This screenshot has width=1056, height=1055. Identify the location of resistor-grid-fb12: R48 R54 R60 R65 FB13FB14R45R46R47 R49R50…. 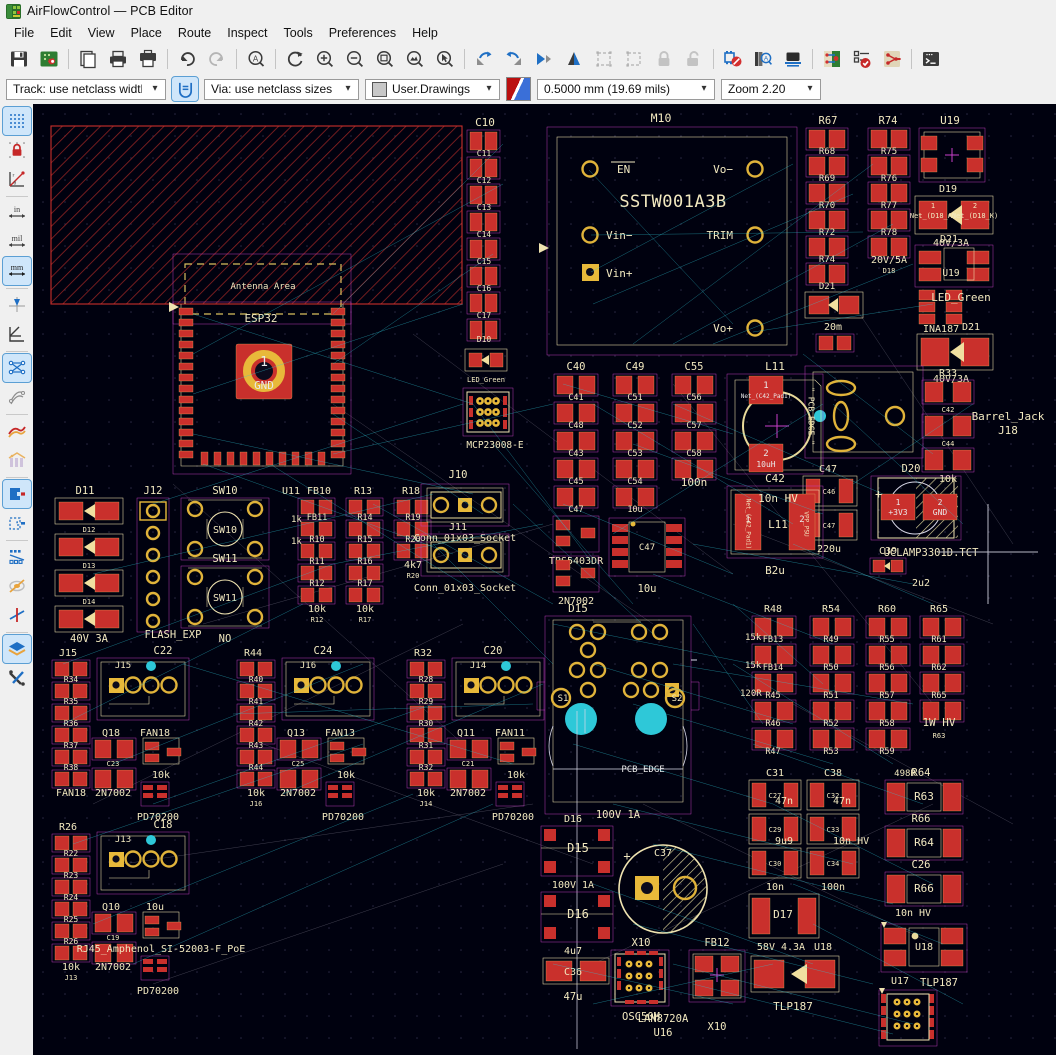
(852, 691).